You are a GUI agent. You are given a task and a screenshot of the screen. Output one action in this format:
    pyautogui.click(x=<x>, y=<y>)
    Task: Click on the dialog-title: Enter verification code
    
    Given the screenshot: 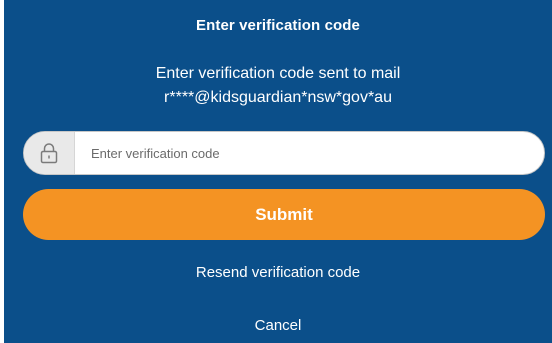 What is the action you would take?
    pyautogui.click(x=277, y=25)
    